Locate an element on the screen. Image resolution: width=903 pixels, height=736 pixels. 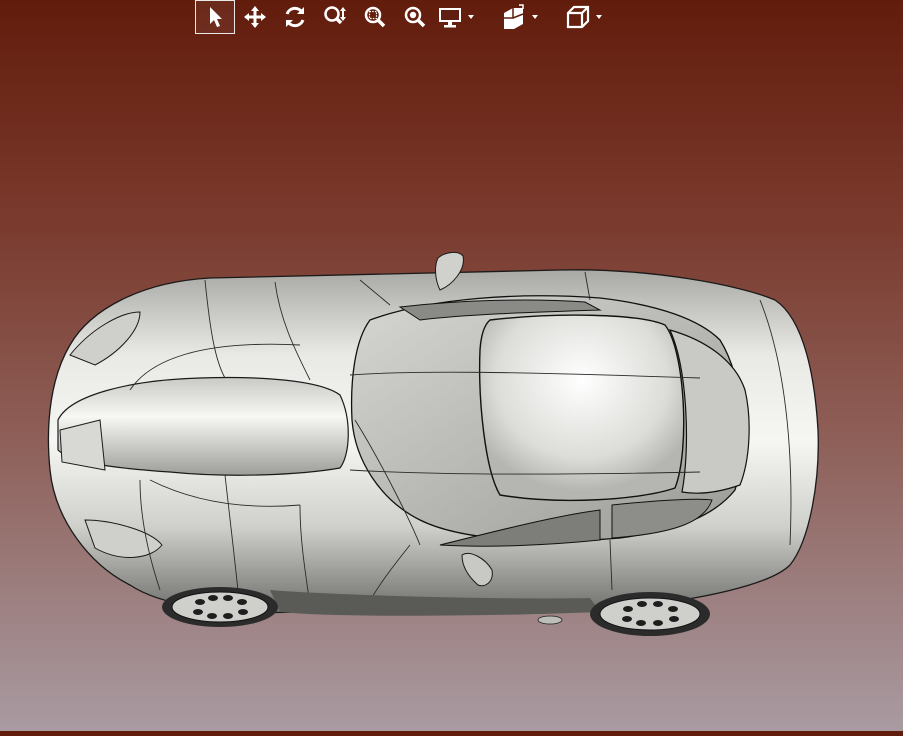
wheel-front is located at coordinates (220, 607).